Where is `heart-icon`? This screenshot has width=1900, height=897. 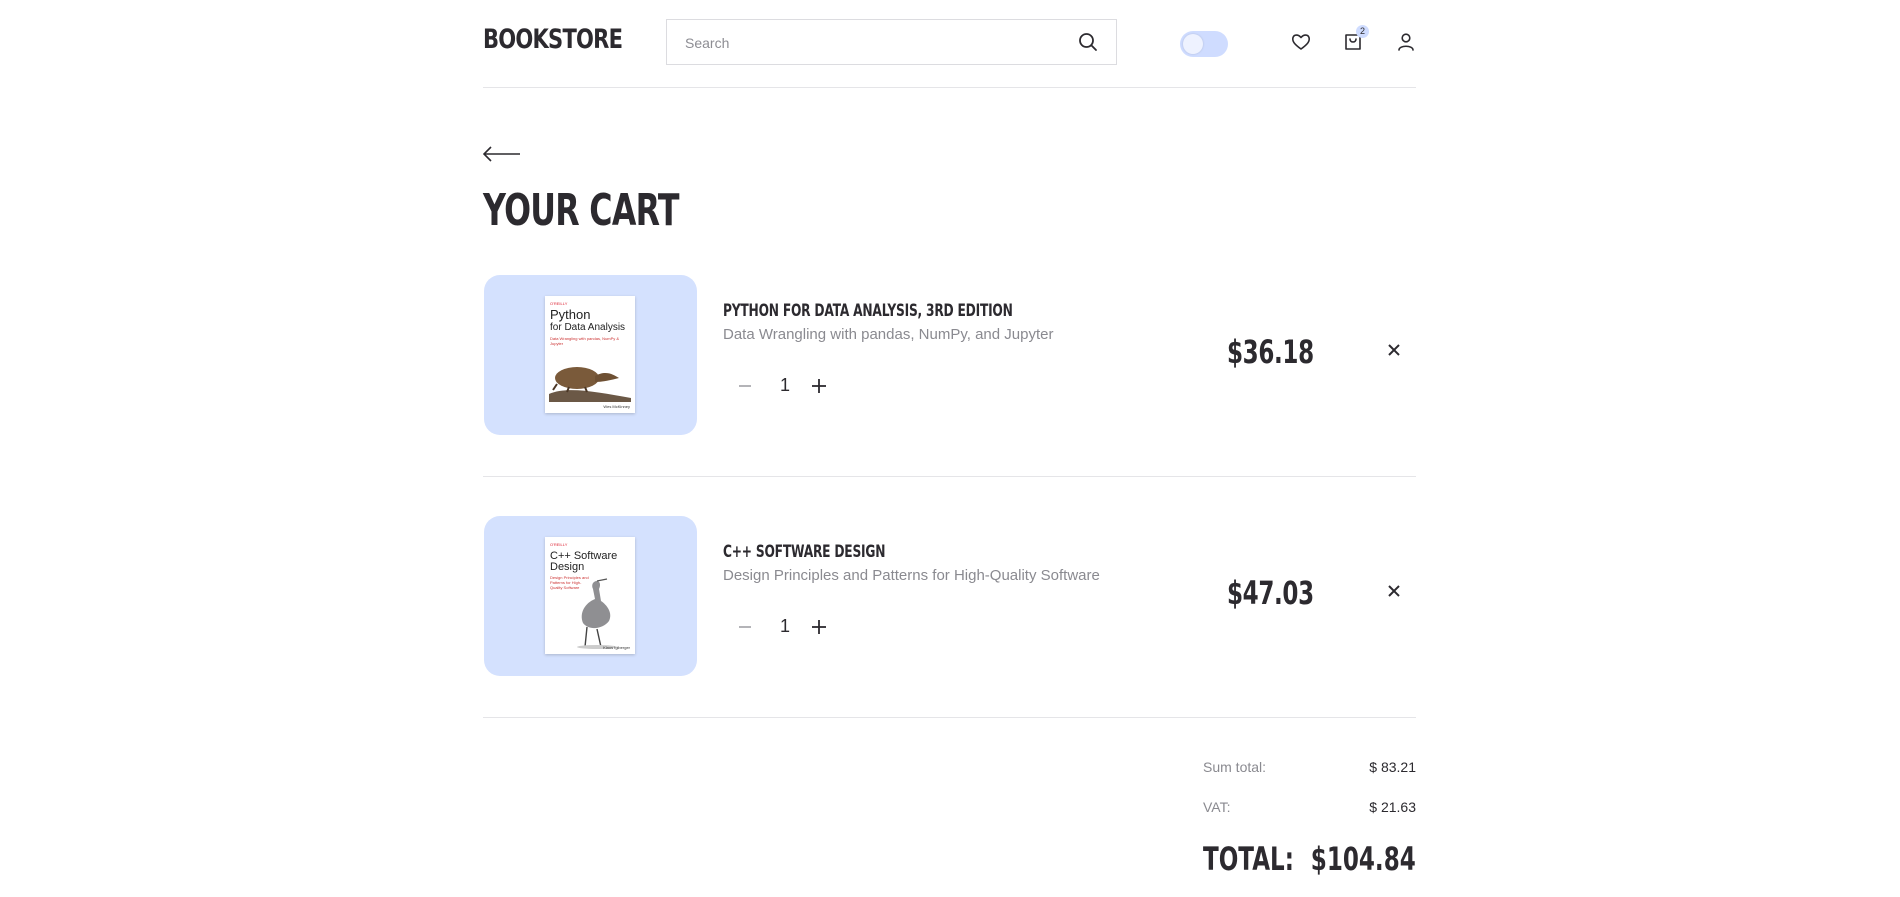 heart-icon is located at coordinates (1301, 42).